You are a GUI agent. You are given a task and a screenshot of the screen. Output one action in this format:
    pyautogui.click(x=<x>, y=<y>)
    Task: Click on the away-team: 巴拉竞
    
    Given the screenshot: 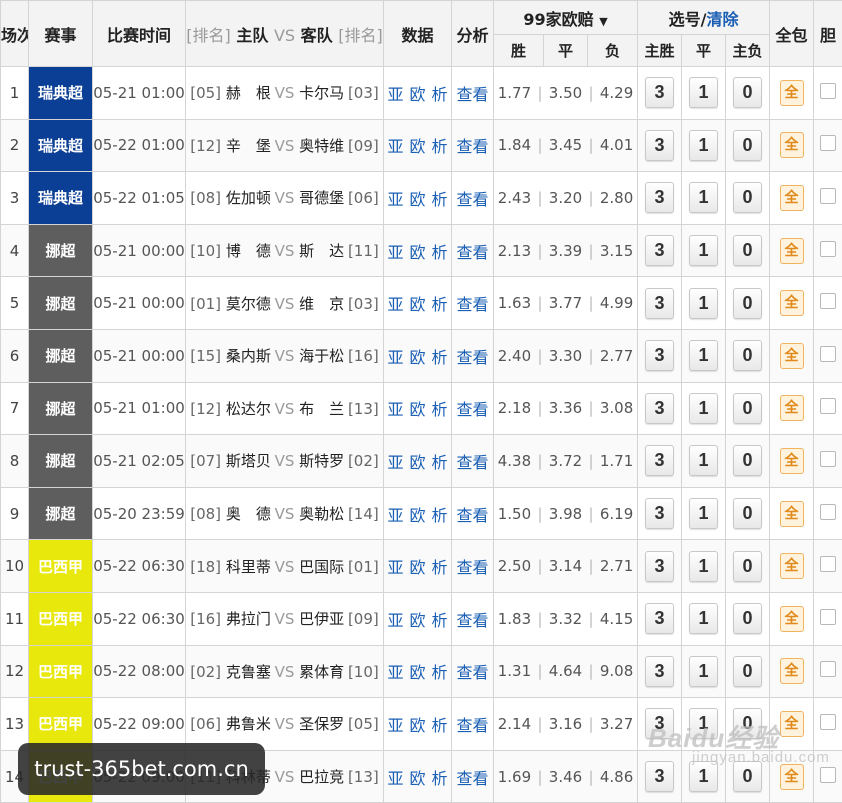 What is the action you would take?
    pyautogui.click(x=321, y=776)
    